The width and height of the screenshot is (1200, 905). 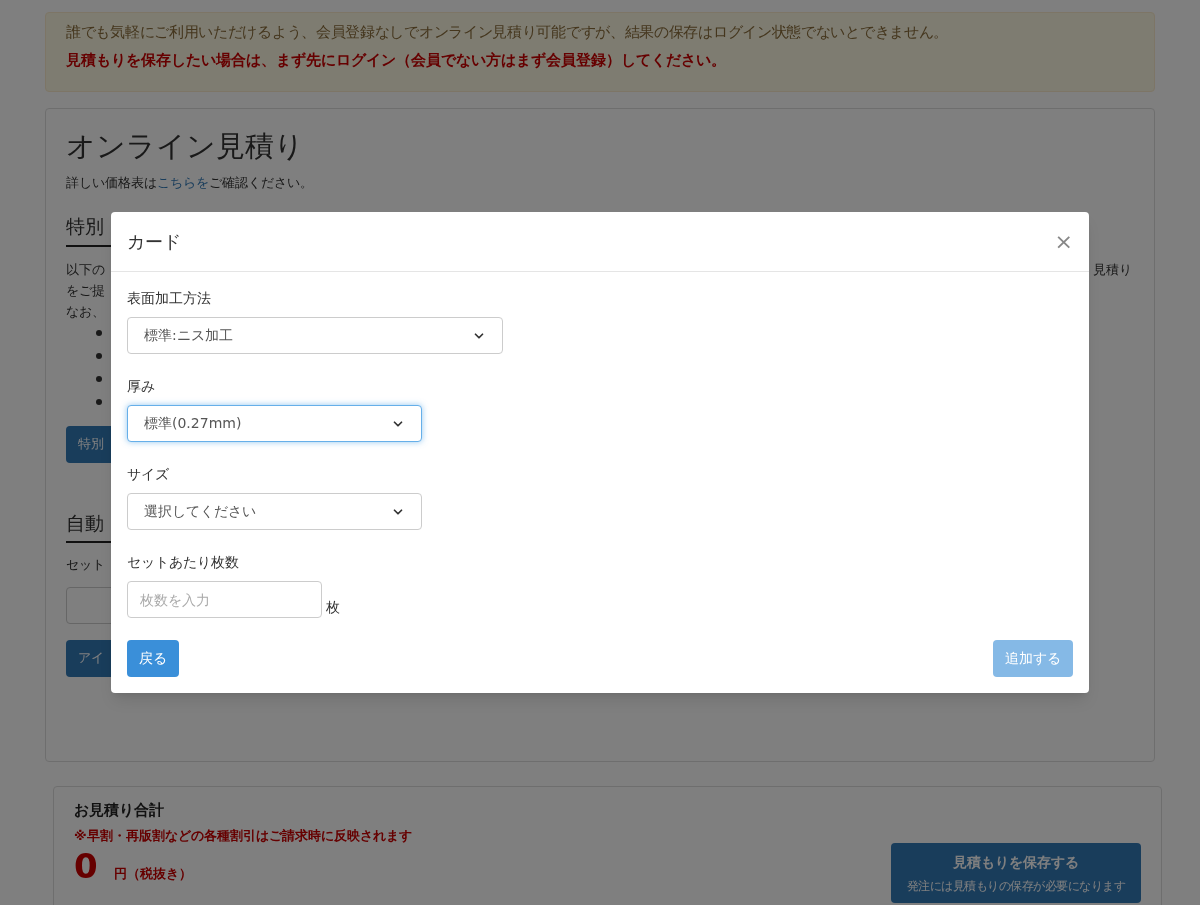 I want to click on notice-text: 誰でも気軽にご利用いただけるよう、会員登録なしでオンライン見積り可能ですが、結果の保存はログイン状態でないとできません。, so click(x=507, y=32).